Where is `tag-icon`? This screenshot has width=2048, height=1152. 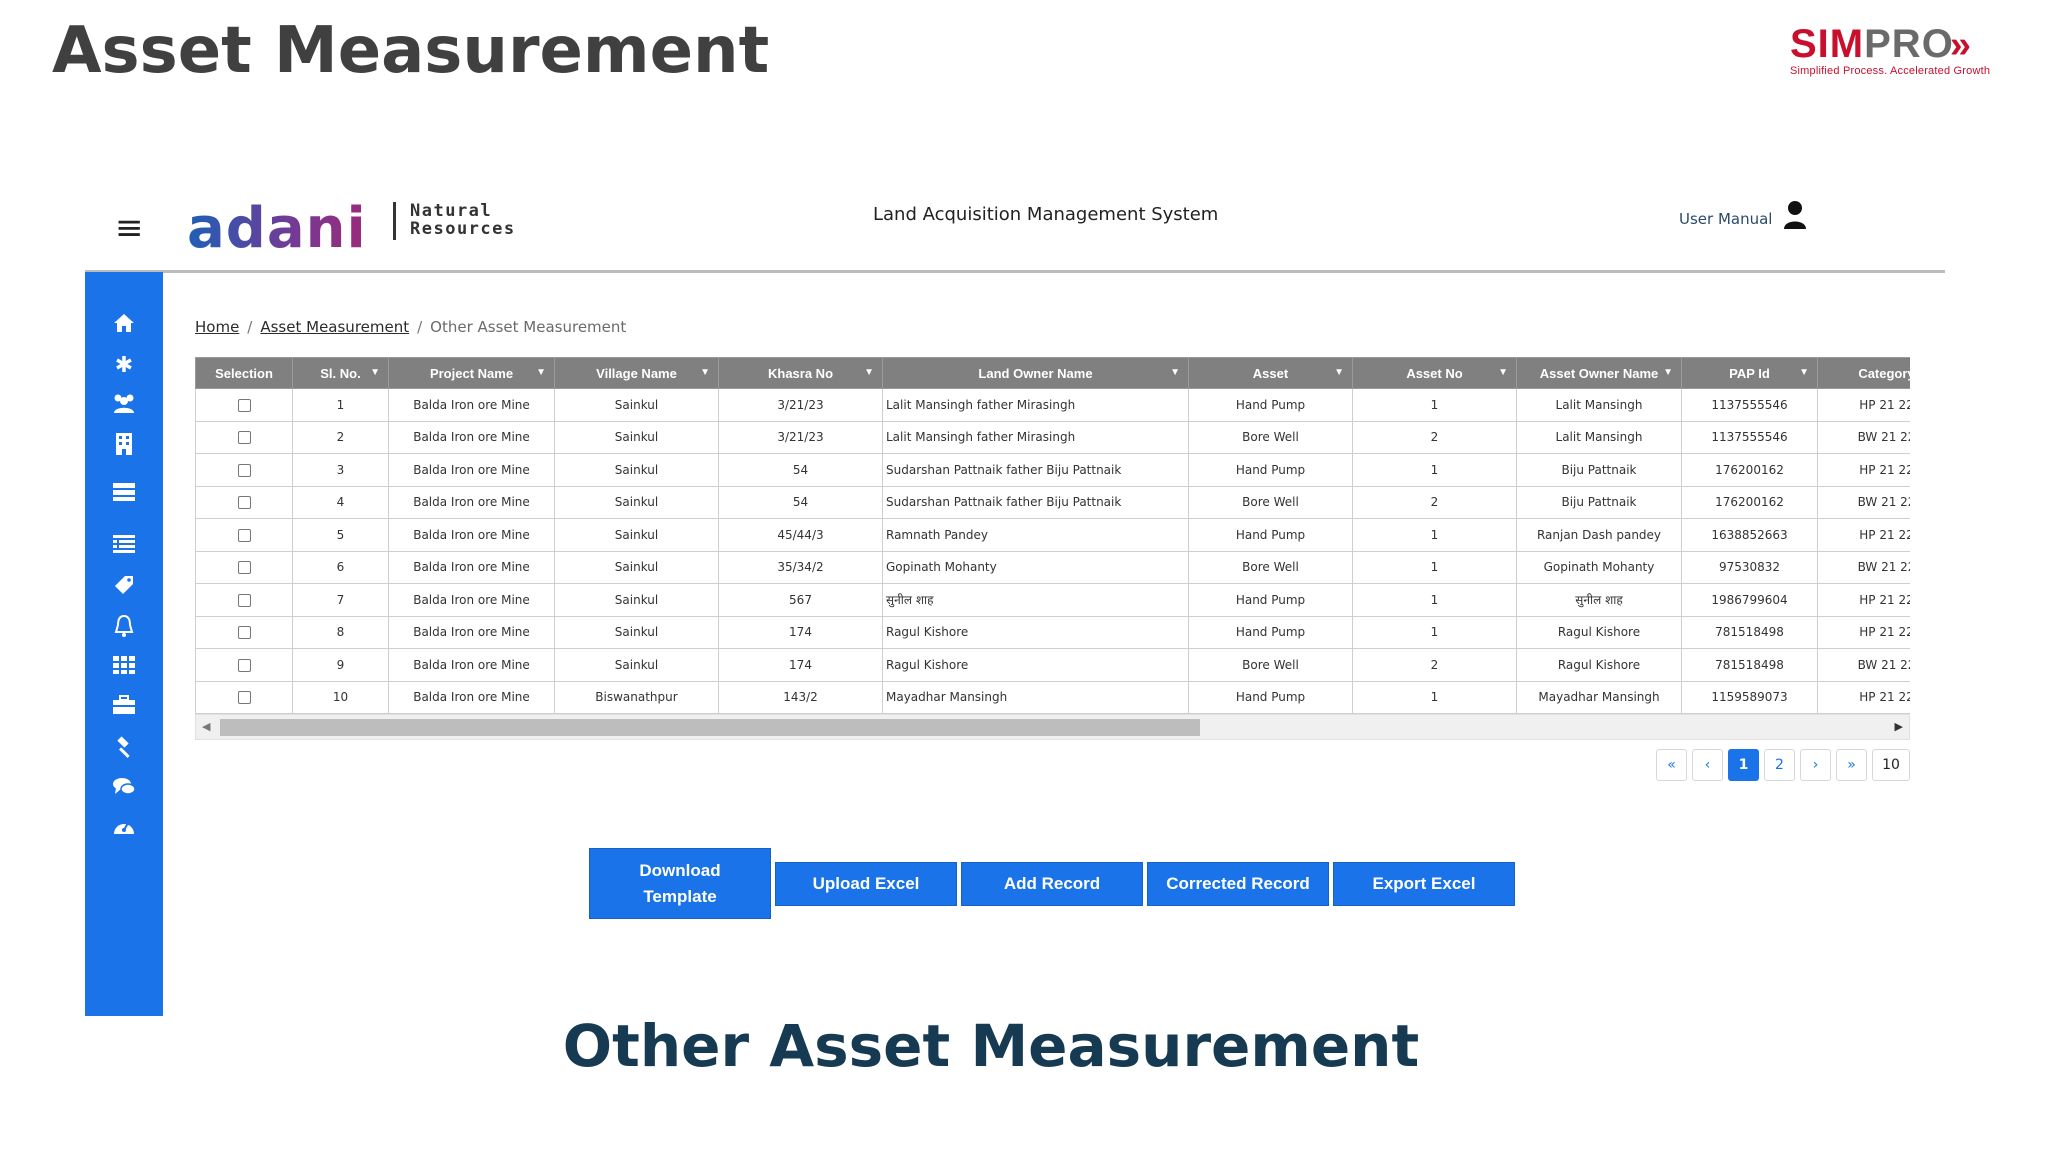
tag-icon is located at coordinates (124, 588).